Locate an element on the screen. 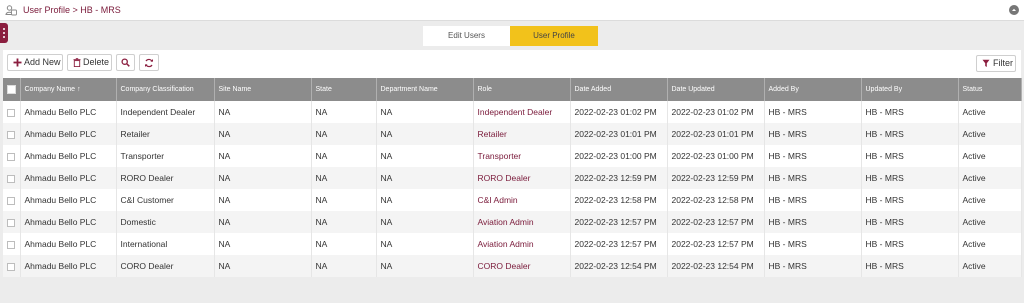 This screenshot has width=1024, height=303. refresh-icon is located at coordinates (149, 63).